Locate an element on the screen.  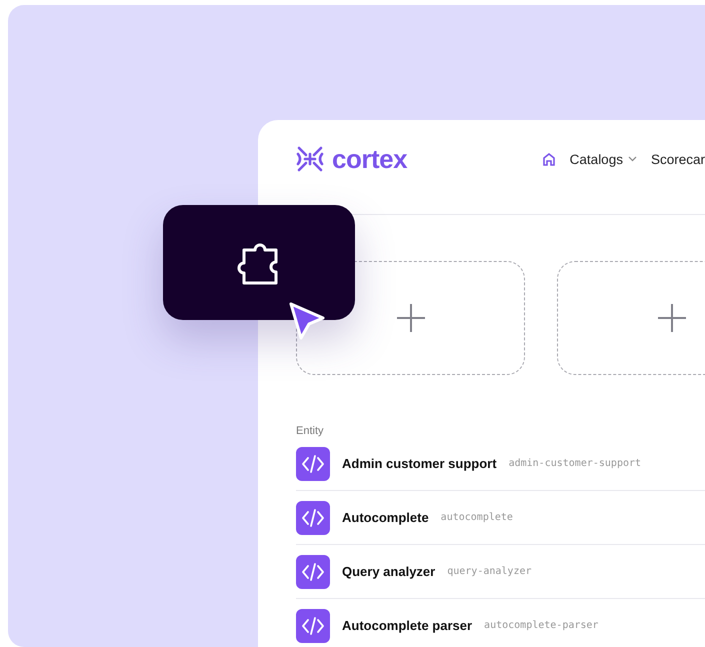
nav-link: Scorecar is located at coordinates (677, 159).